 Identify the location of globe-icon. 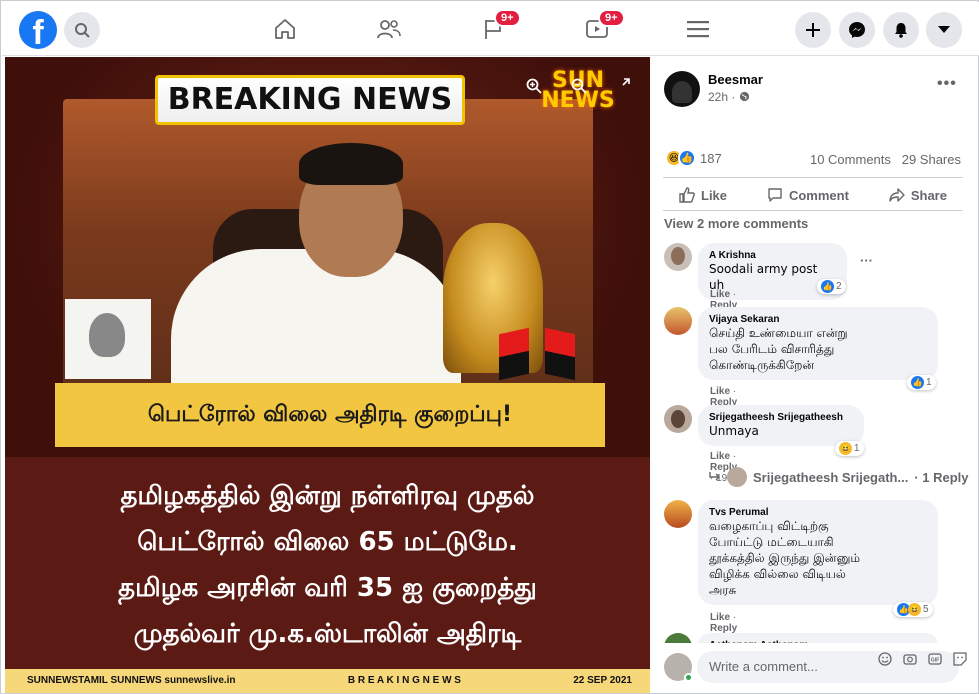
(744, 96).